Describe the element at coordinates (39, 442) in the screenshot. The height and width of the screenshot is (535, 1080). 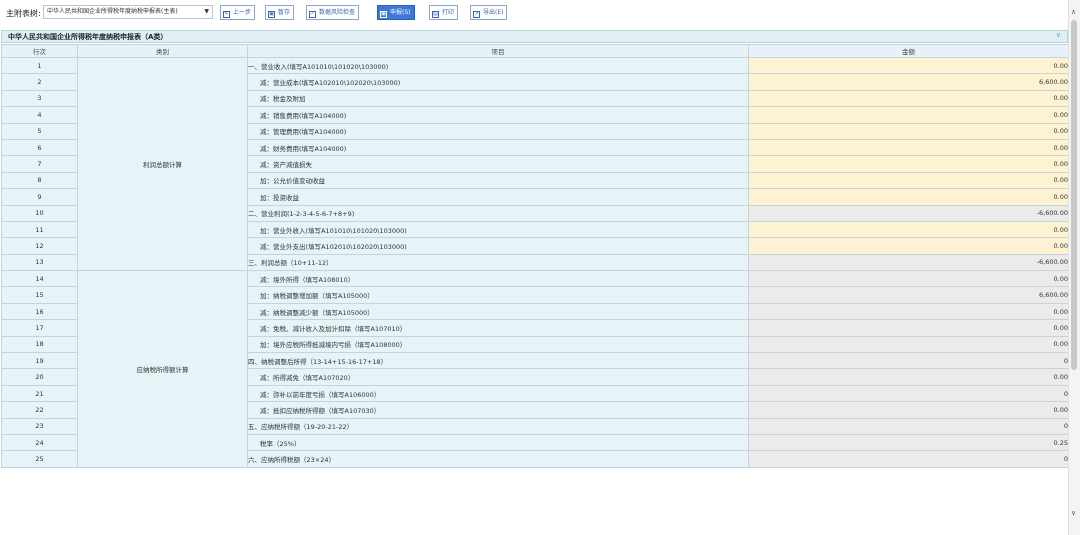
I see `row-number: 24` at that location.